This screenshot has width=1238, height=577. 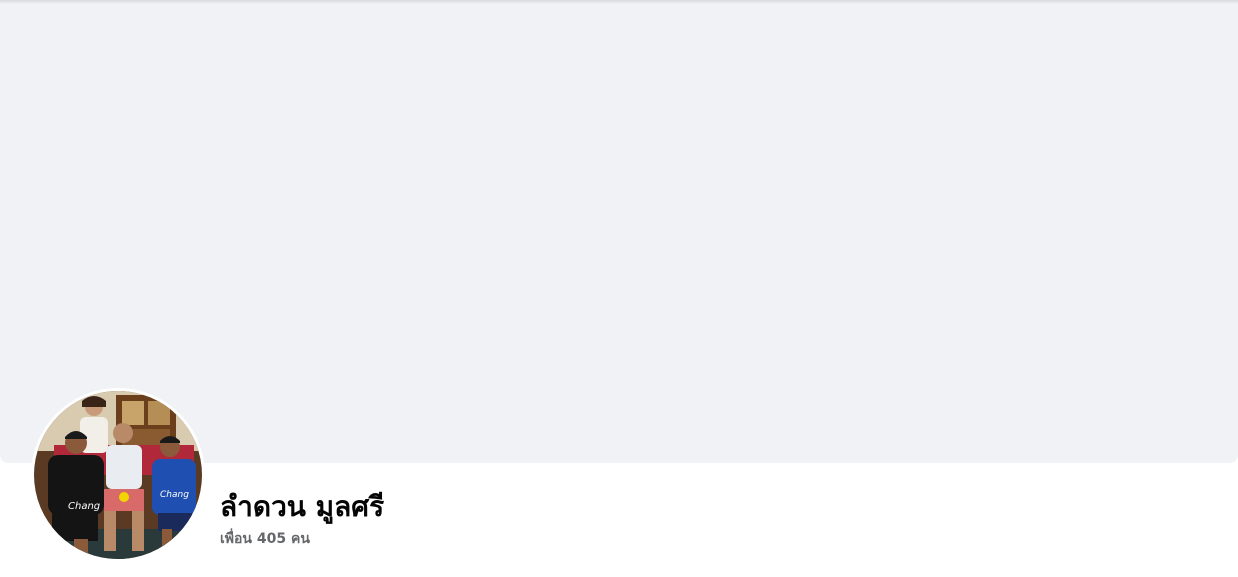 I want to click on profile-photo-image: Chang Chang, so click(x=118, y=475).